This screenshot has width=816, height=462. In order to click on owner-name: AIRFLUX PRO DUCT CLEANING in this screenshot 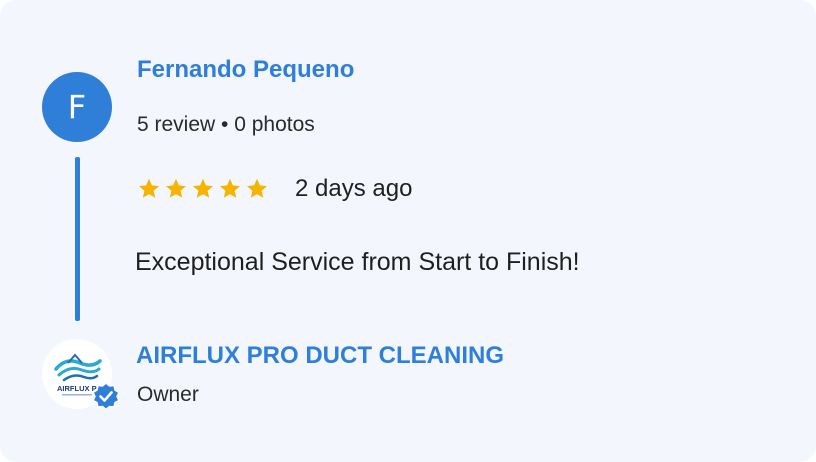, I will do `click(320, 356)`.